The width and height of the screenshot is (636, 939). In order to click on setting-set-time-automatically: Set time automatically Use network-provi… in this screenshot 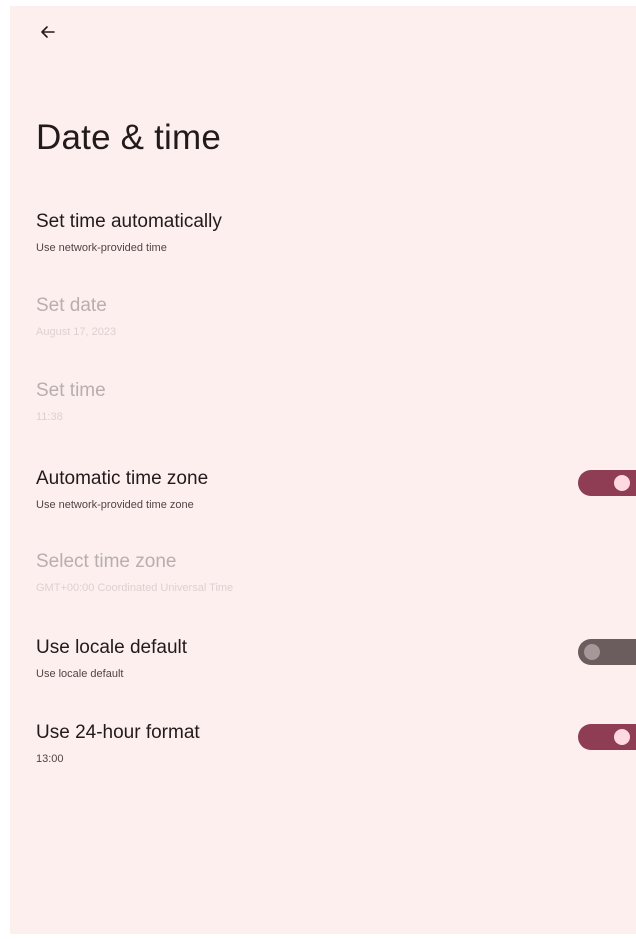, I will do `click(323, 250)`.